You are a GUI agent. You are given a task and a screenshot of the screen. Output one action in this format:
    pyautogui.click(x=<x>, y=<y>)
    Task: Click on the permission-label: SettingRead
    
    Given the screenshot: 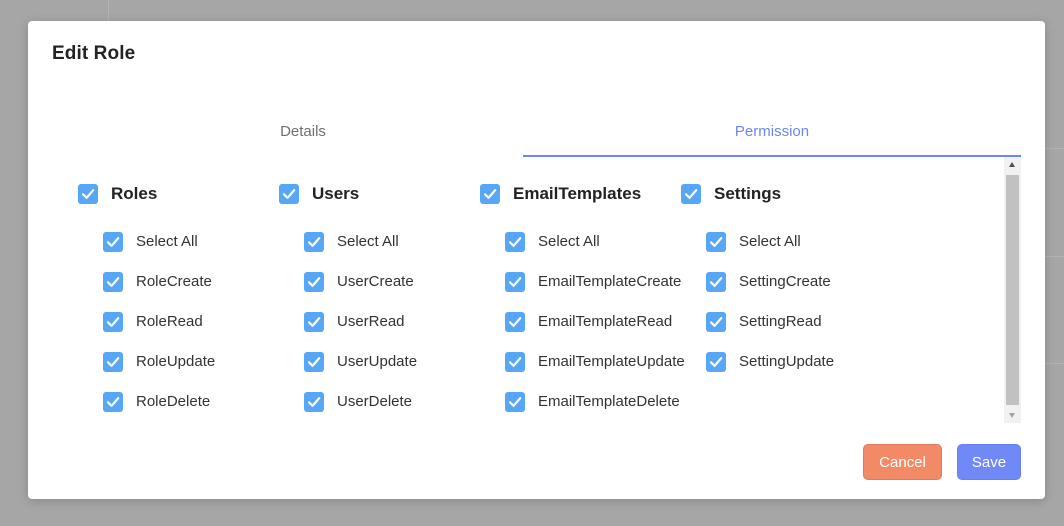 What is the action you would take?
    pyautogui.click(x=780, y=321)
    